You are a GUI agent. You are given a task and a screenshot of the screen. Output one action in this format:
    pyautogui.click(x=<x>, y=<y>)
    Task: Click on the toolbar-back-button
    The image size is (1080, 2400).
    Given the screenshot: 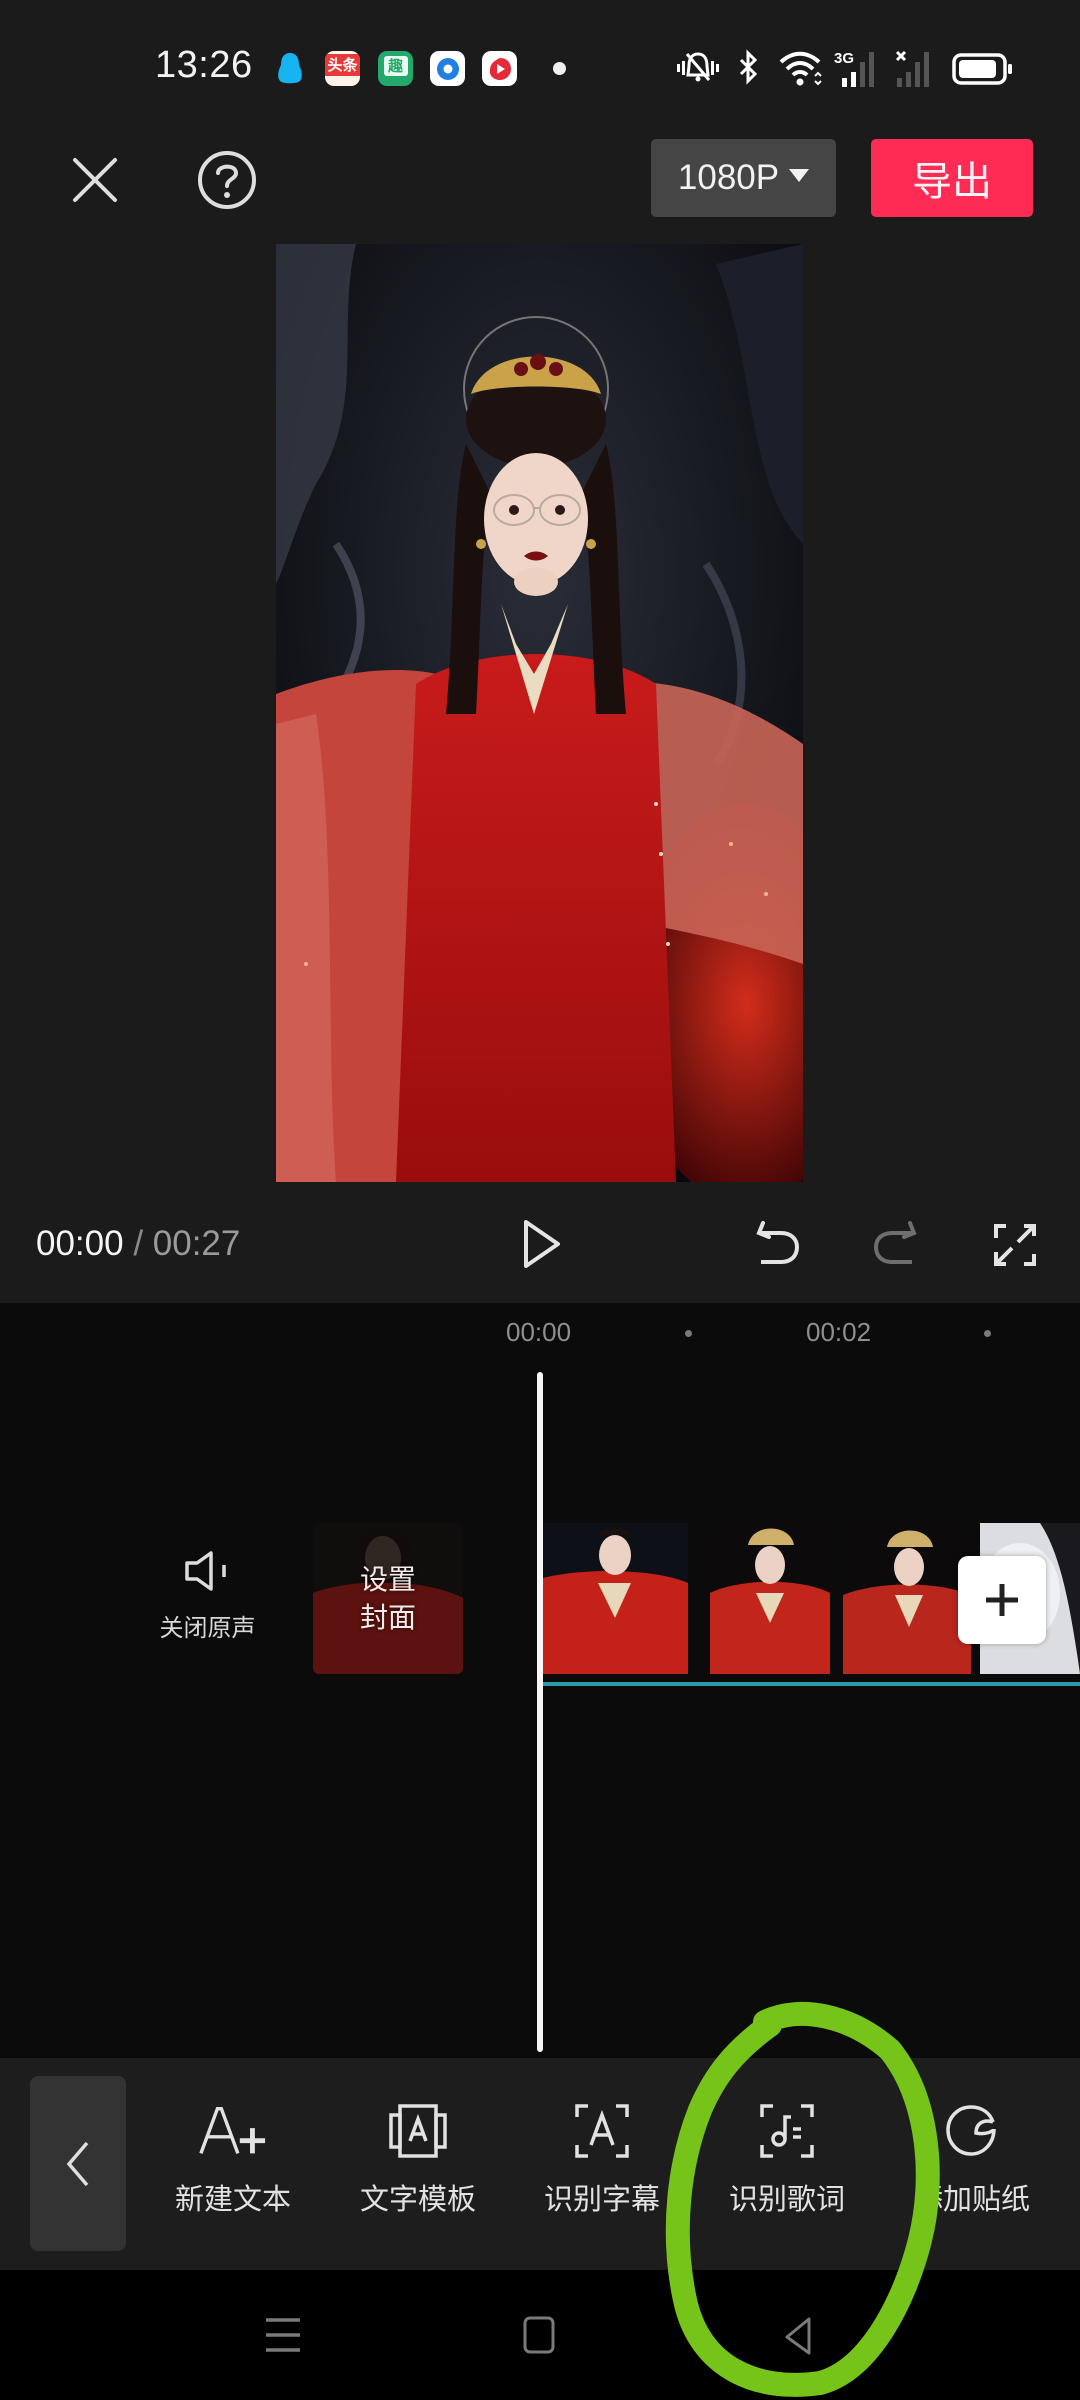 What is the action you would take?
    pyautogui.click(x=78, y=2163)
    